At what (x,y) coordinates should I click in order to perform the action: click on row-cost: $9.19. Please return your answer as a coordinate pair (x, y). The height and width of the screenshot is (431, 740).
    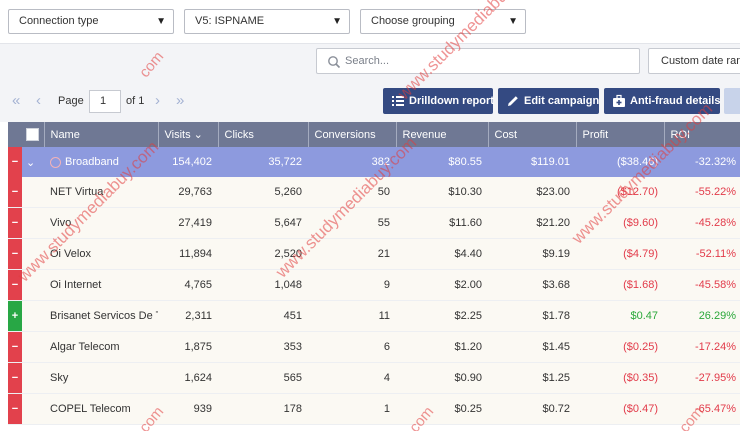
    Looking at the image, I should click on (532, 254).